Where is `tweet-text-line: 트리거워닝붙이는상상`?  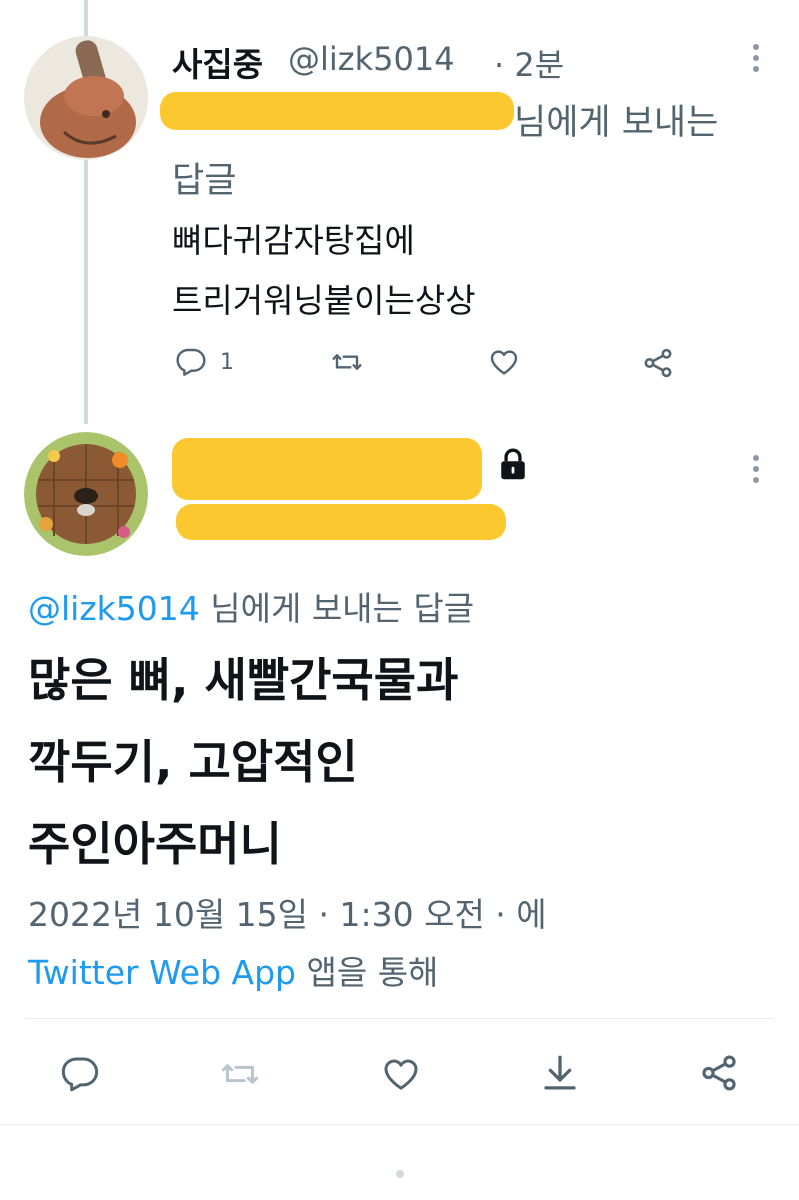
tweet-text-line: 트리거워닝붙이는상상 is located at coordinates (324, 300).